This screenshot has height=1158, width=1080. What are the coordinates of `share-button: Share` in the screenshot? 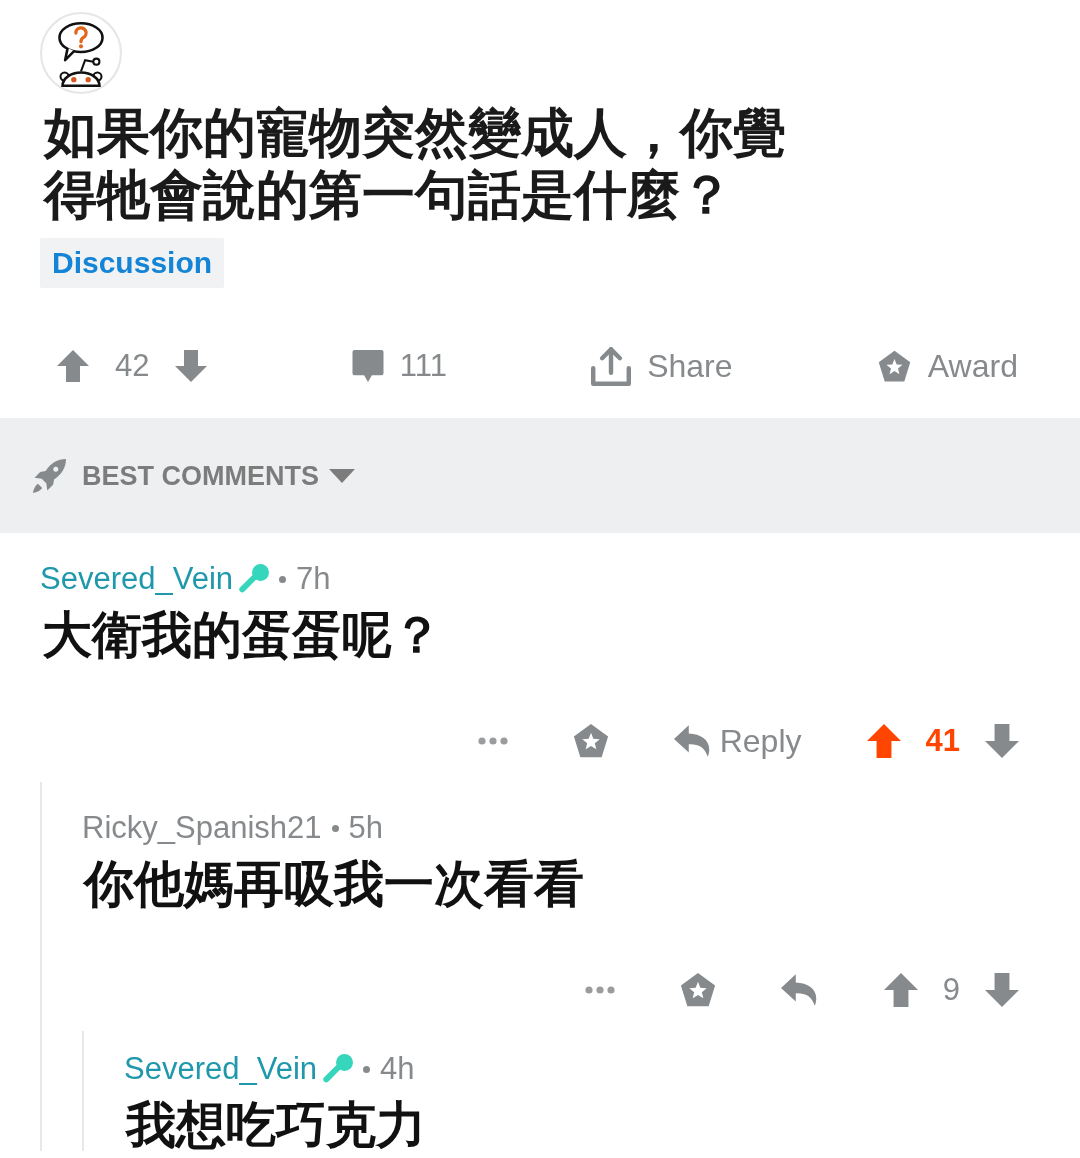 It's located at (662, 366).